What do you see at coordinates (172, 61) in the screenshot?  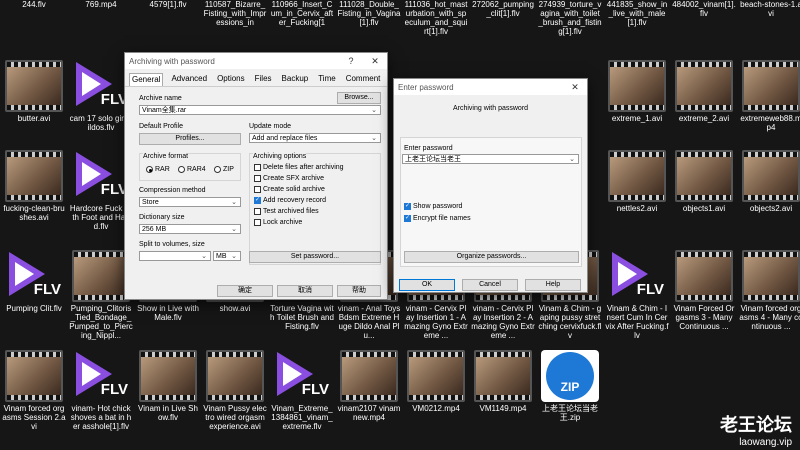 I see `archive-dialog-title: Archiving with password` at bounding box center [172, 61].